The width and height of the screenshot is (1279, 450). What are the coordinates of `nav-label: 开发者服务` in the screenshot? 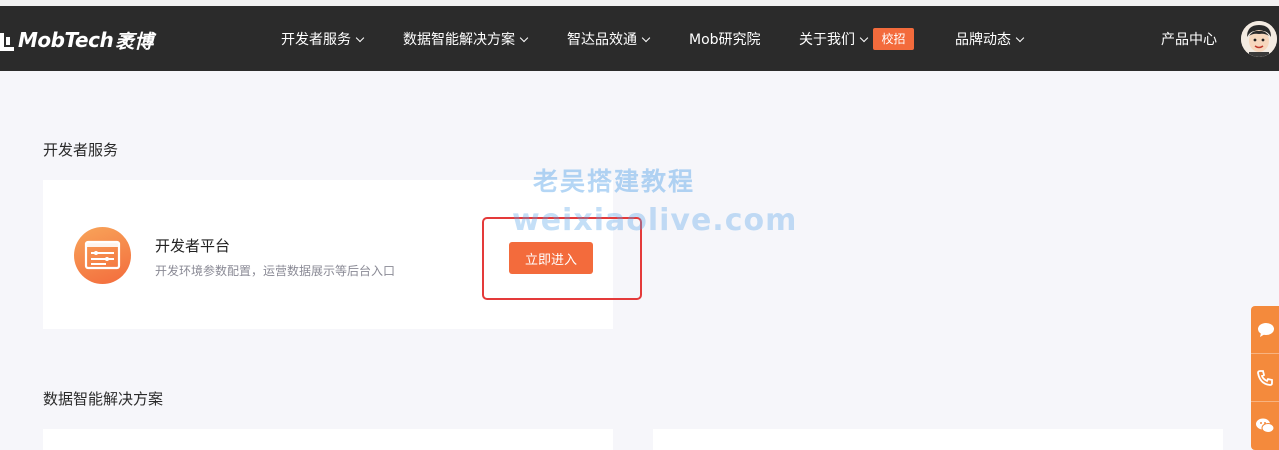 It's located at (316, 40).